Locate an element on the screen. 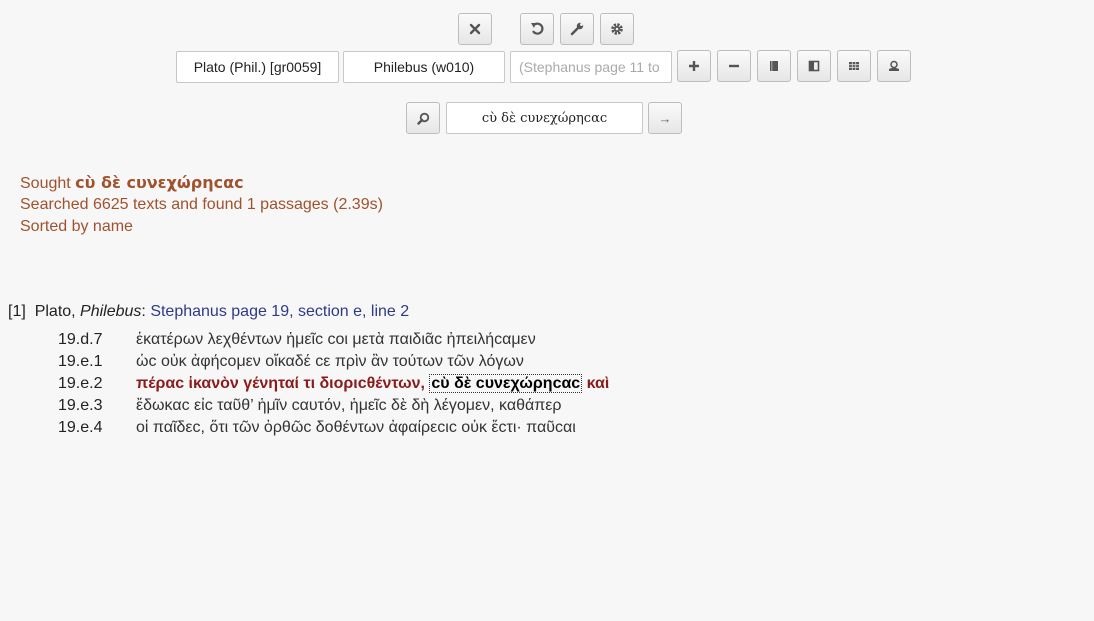 This screenshot has width=1094, height=621. plus-icon is located at coordinates (694, 66).